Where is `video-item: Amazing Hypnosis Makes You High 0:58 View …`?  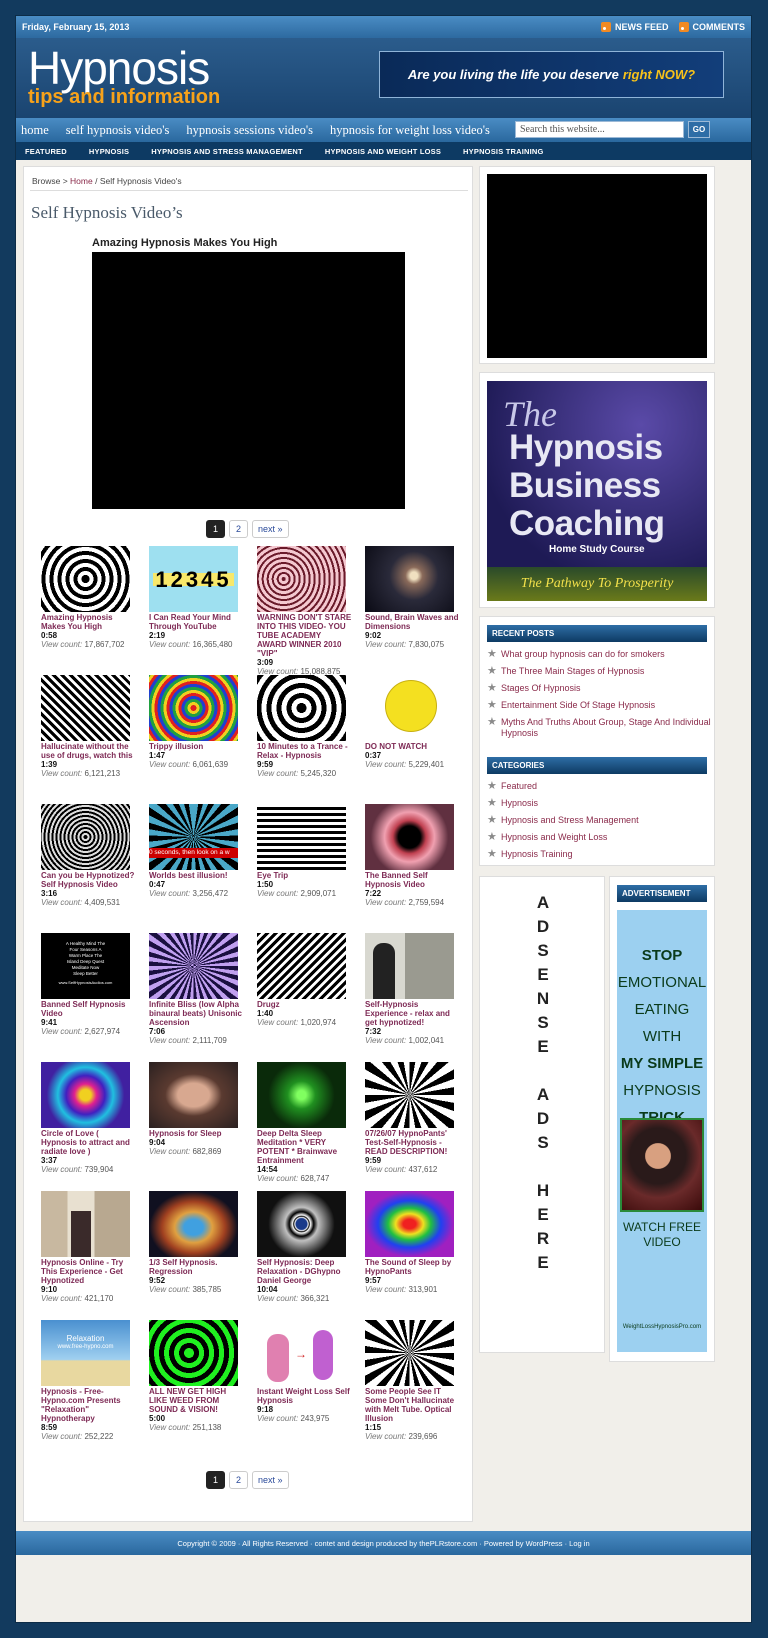 video-item: Amazing Hypnosis Makes You High 0:58 View … is located at coordinates (88, 597).